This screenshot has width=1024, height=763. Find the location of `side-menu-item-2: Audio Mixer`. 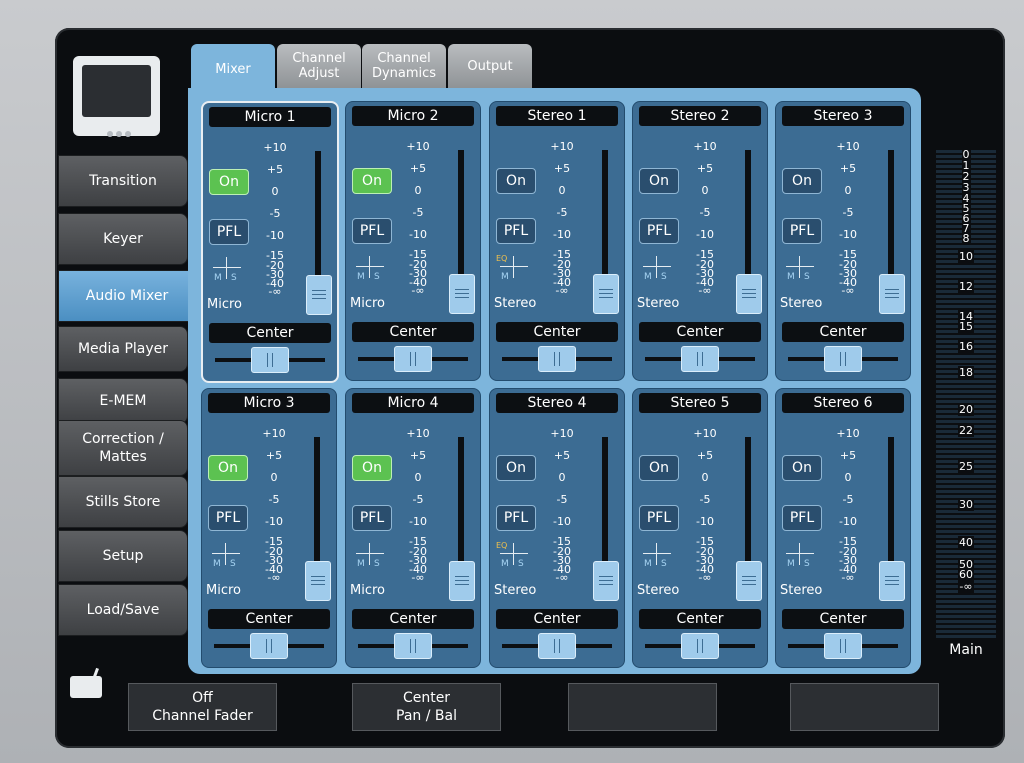

side-menu-item-2: Audio Mixer is located at coordinates (127, 296).